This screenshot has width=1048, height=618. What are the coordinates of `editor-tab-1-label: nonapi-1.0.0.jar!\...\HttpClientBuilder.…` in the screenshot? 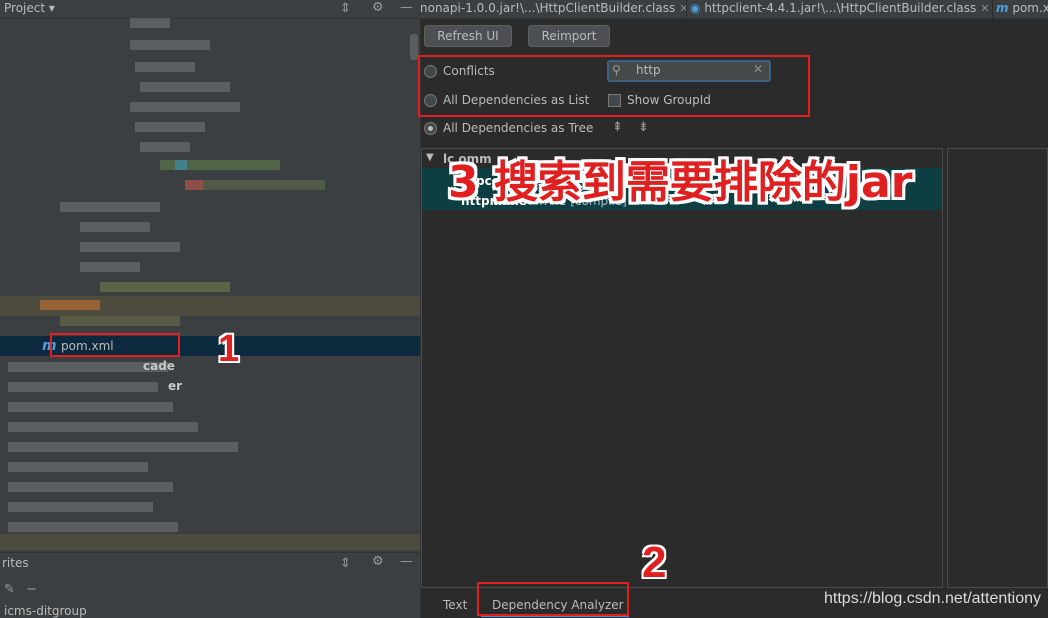 It's located at (548, 8).